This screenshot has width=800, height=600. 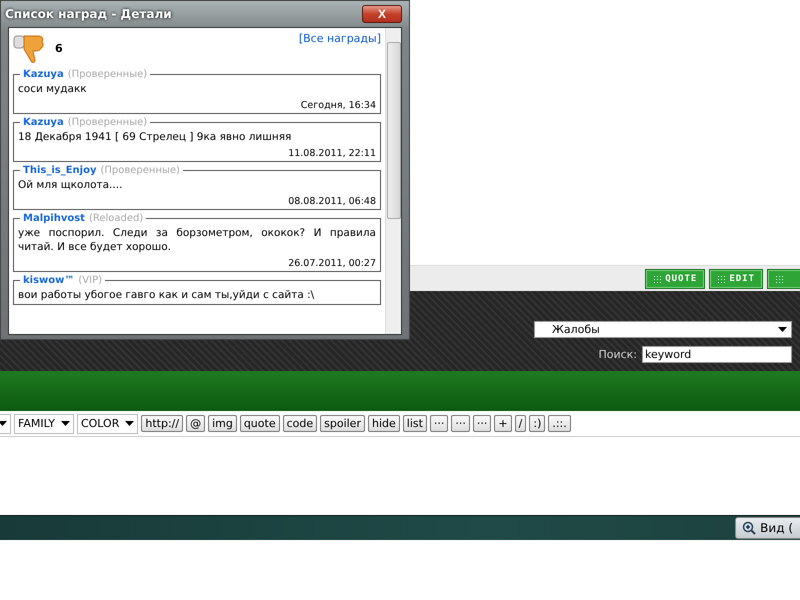 What do you see at coordinates (44, 424) in the screenshot?
I see `toolbar-select: FAMILY` at bounding box center [44, 424].